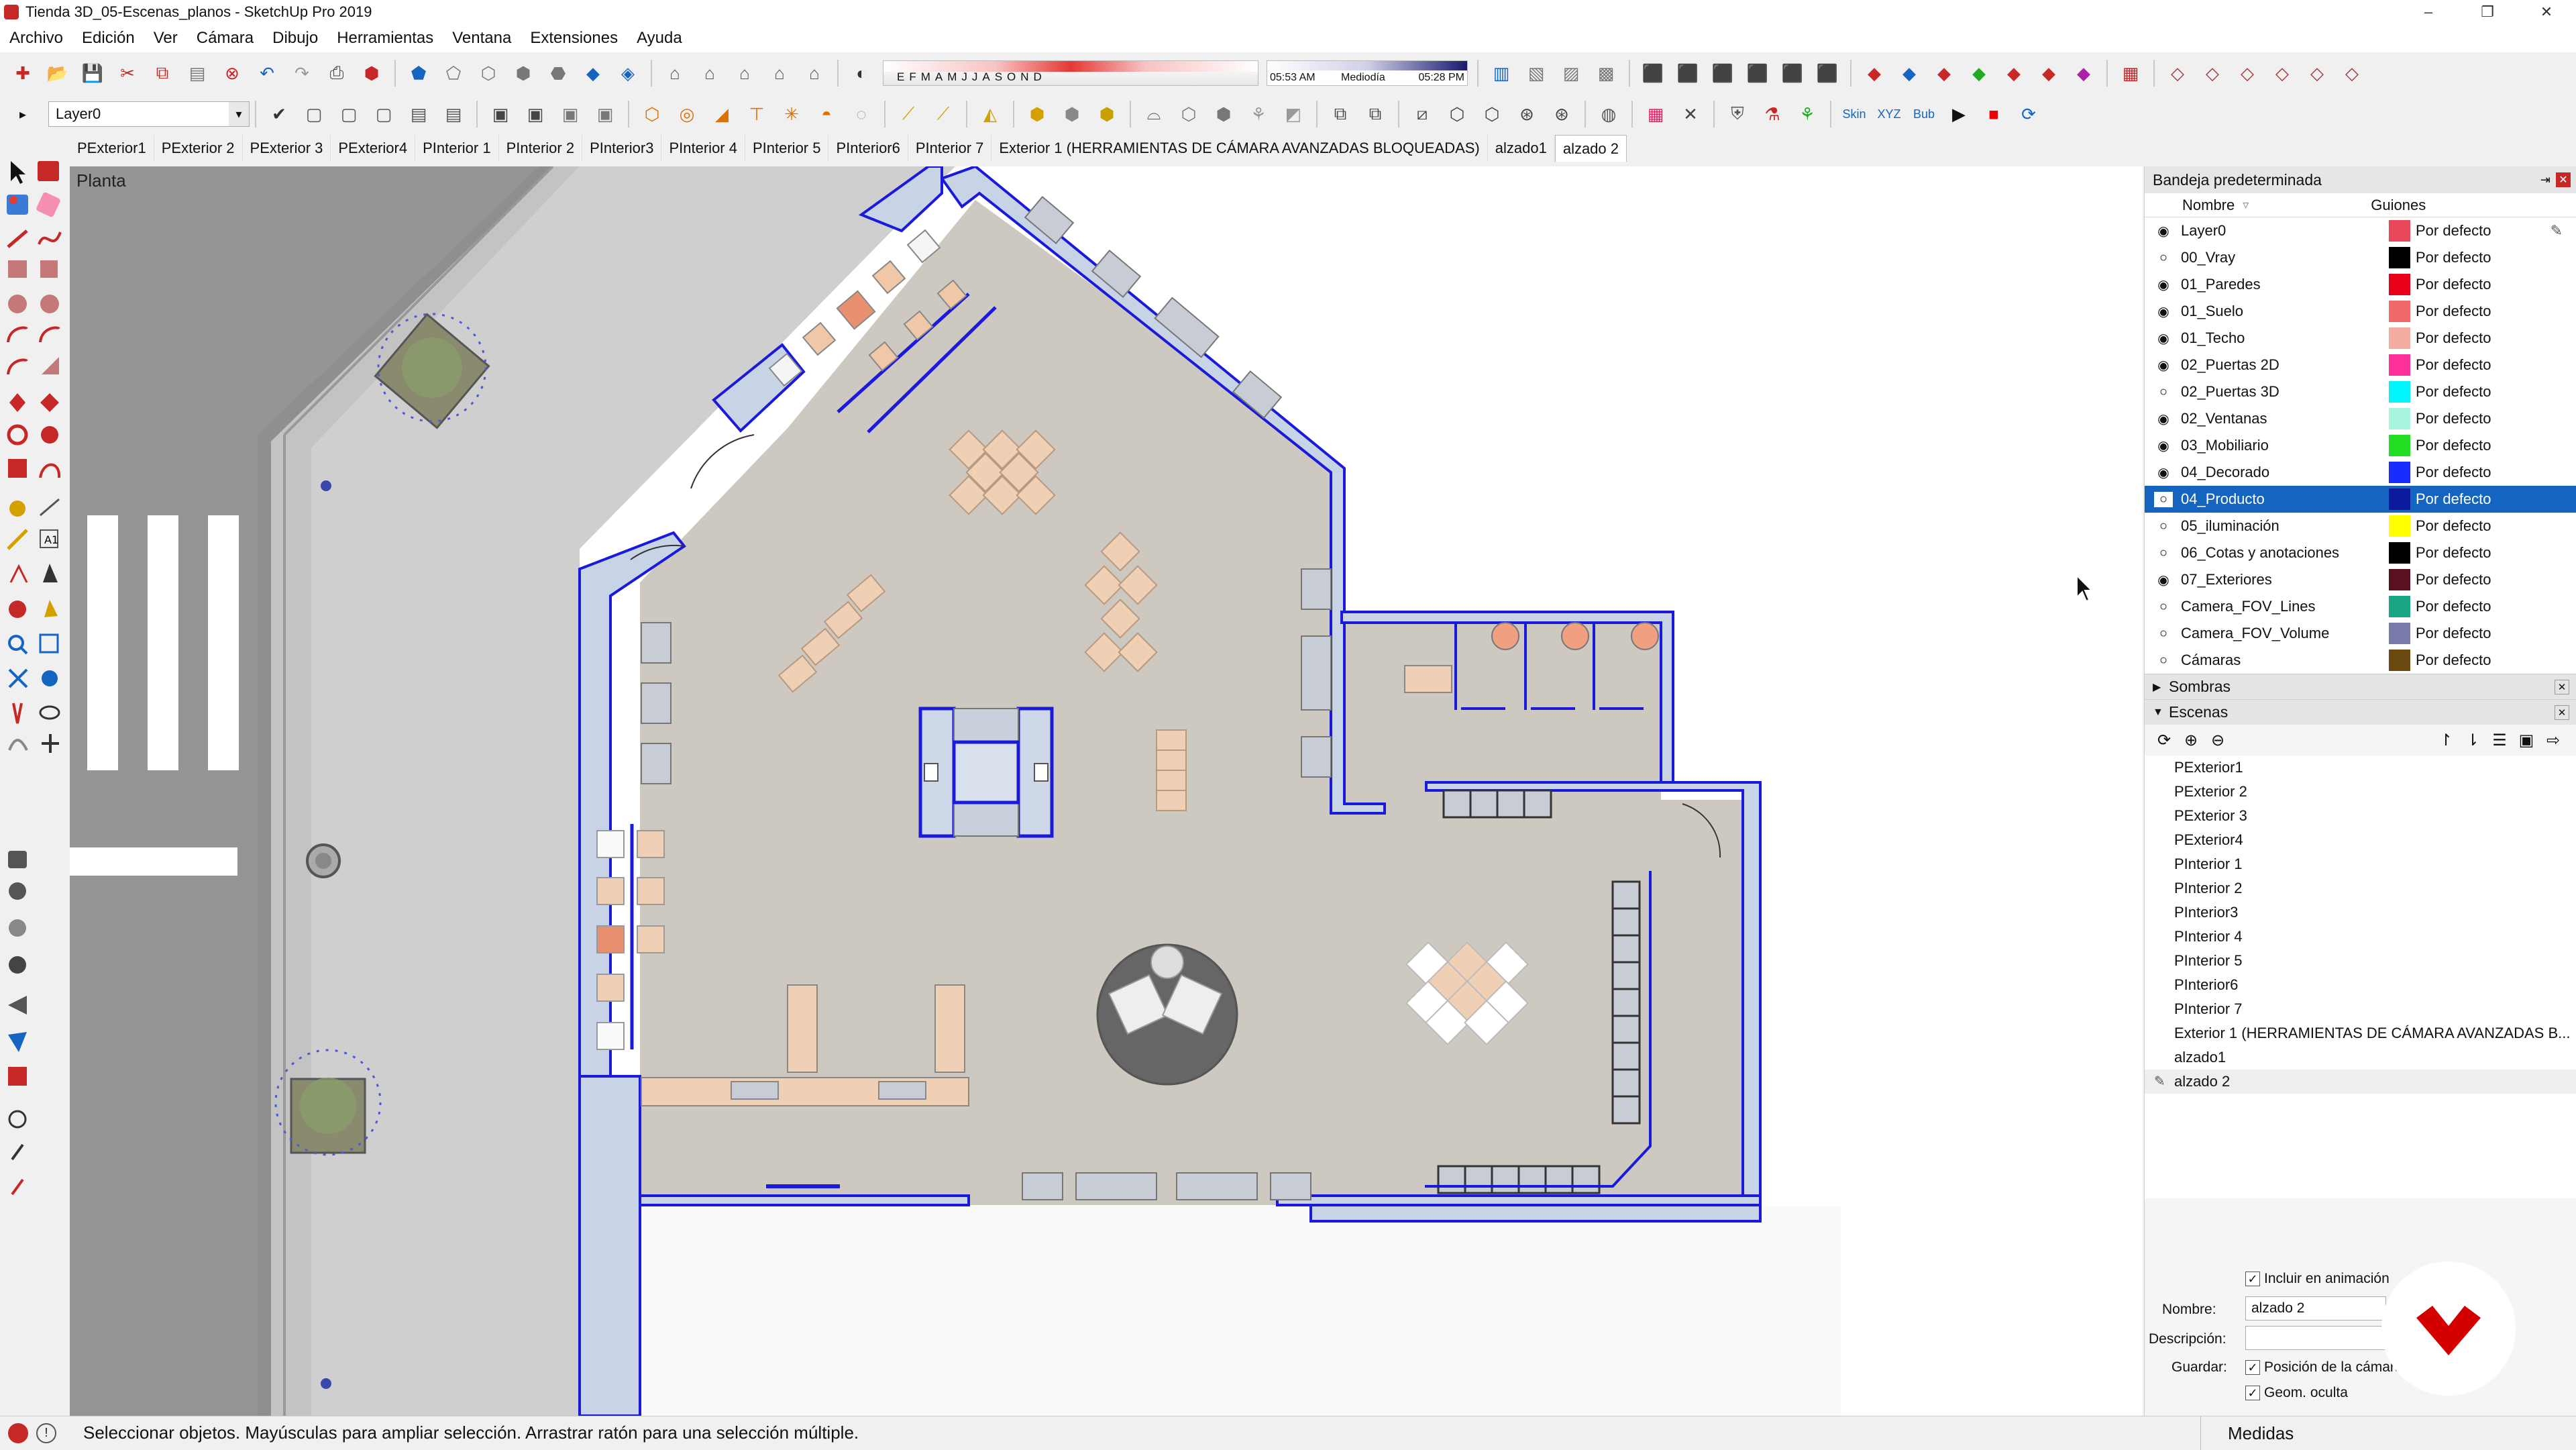 Image resolution: width=2576 pixels, height=1450 pixels. I want to click on scenes-panel-header: ▼ Escenas ✕, so click(2360, 712).